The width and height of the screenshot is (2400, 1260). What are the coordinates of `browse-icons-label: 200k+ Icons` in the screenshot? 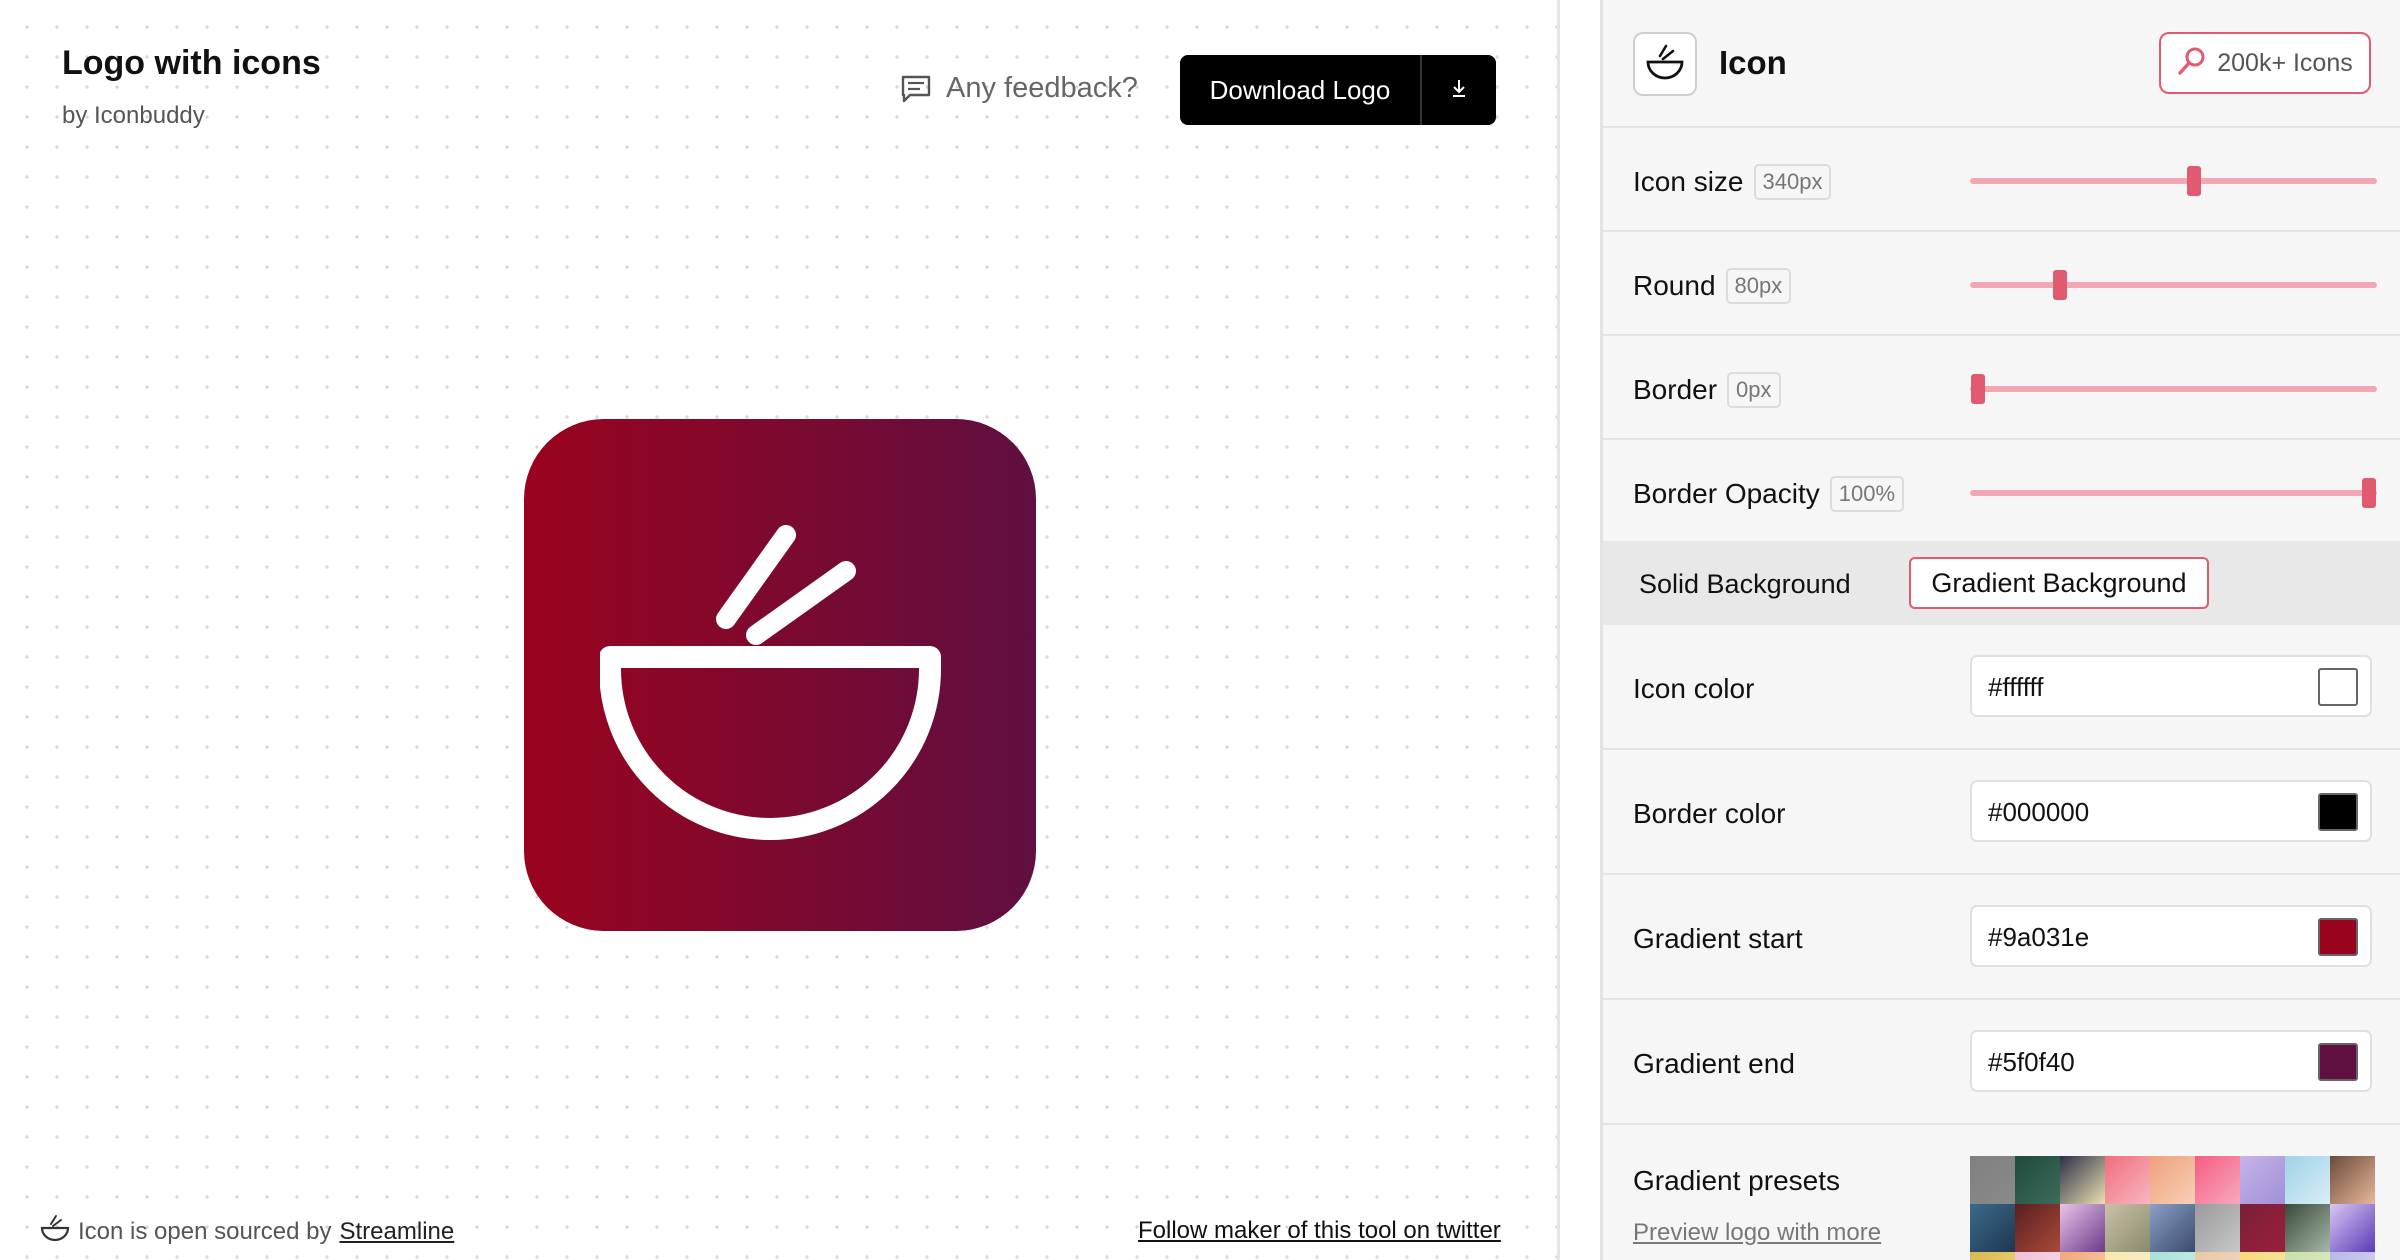 It's located at (2285, 62).